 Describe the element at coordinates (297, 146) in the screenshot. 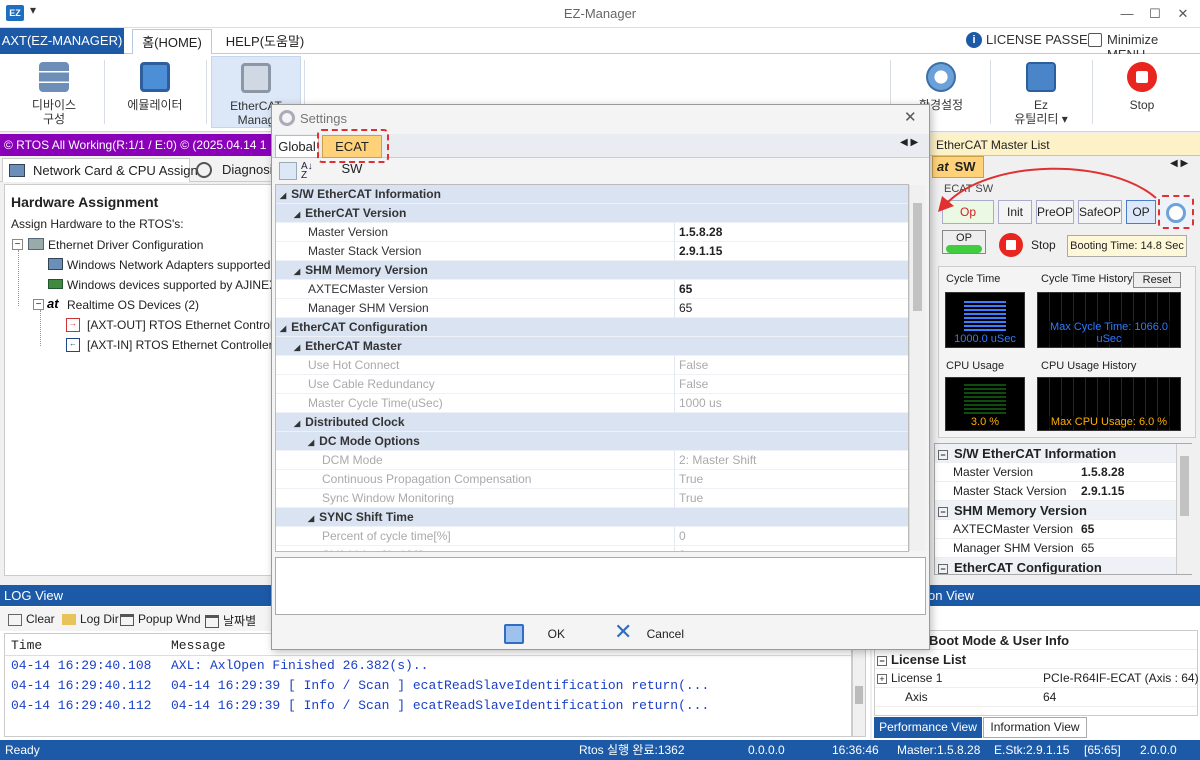

I see `tab-global: Global` at that location.